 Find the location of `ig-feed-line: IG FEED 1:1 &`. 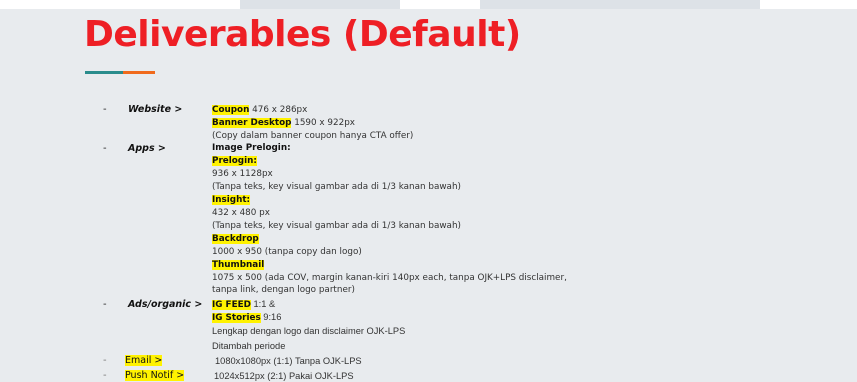

ig-feed-line: IG FEED 1:1 & is located at coordinates (243, 305).